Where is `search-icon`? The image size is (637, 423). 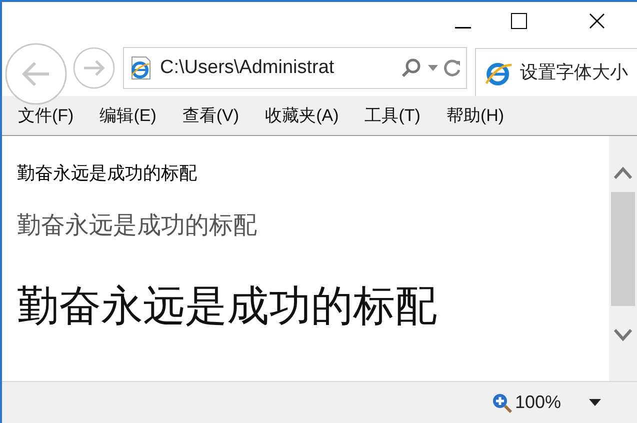 search-icon is located at coordinates (411, 68).